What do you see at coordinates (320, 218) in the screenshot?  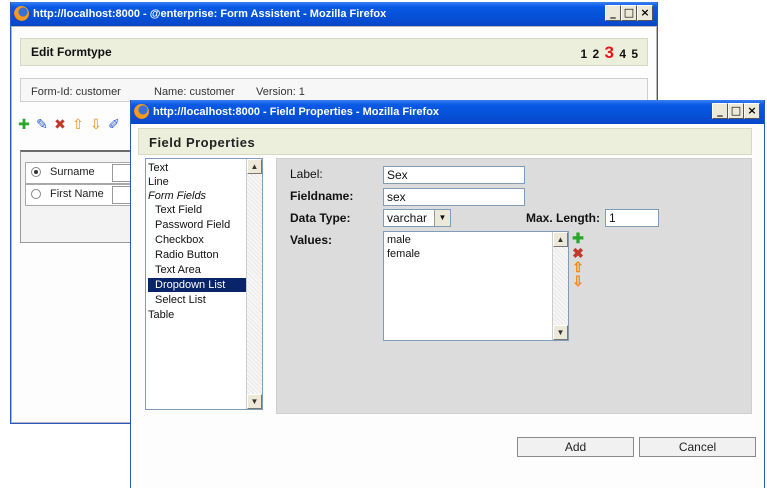 I see `datatype-caption: Data Type:` at bounding box center [320, 218].